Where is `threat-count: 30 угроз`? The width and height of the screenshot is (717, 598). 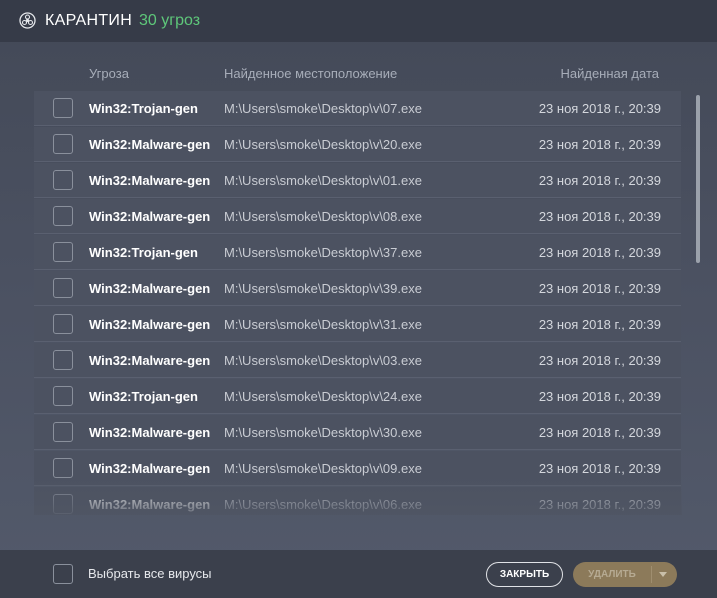 threat-count: 30 угроз is located at coordinates (170, 20).